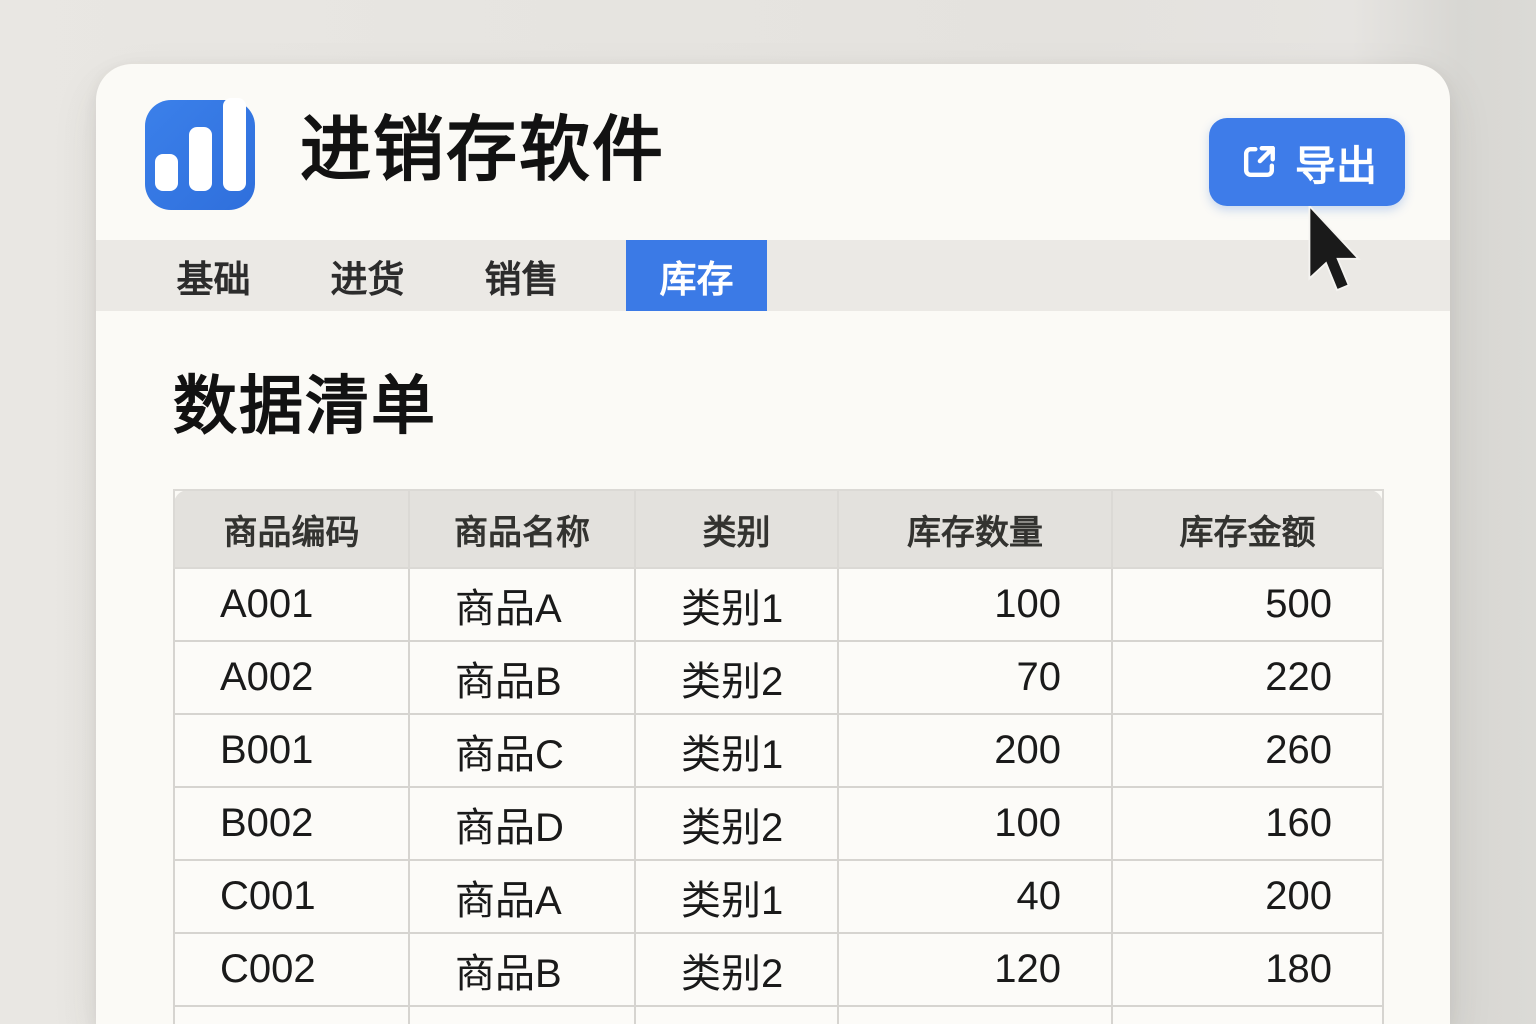 The height and width of the screenshot is (1024, 1536). I want to click on table-cell: 70, so click(975, 677).